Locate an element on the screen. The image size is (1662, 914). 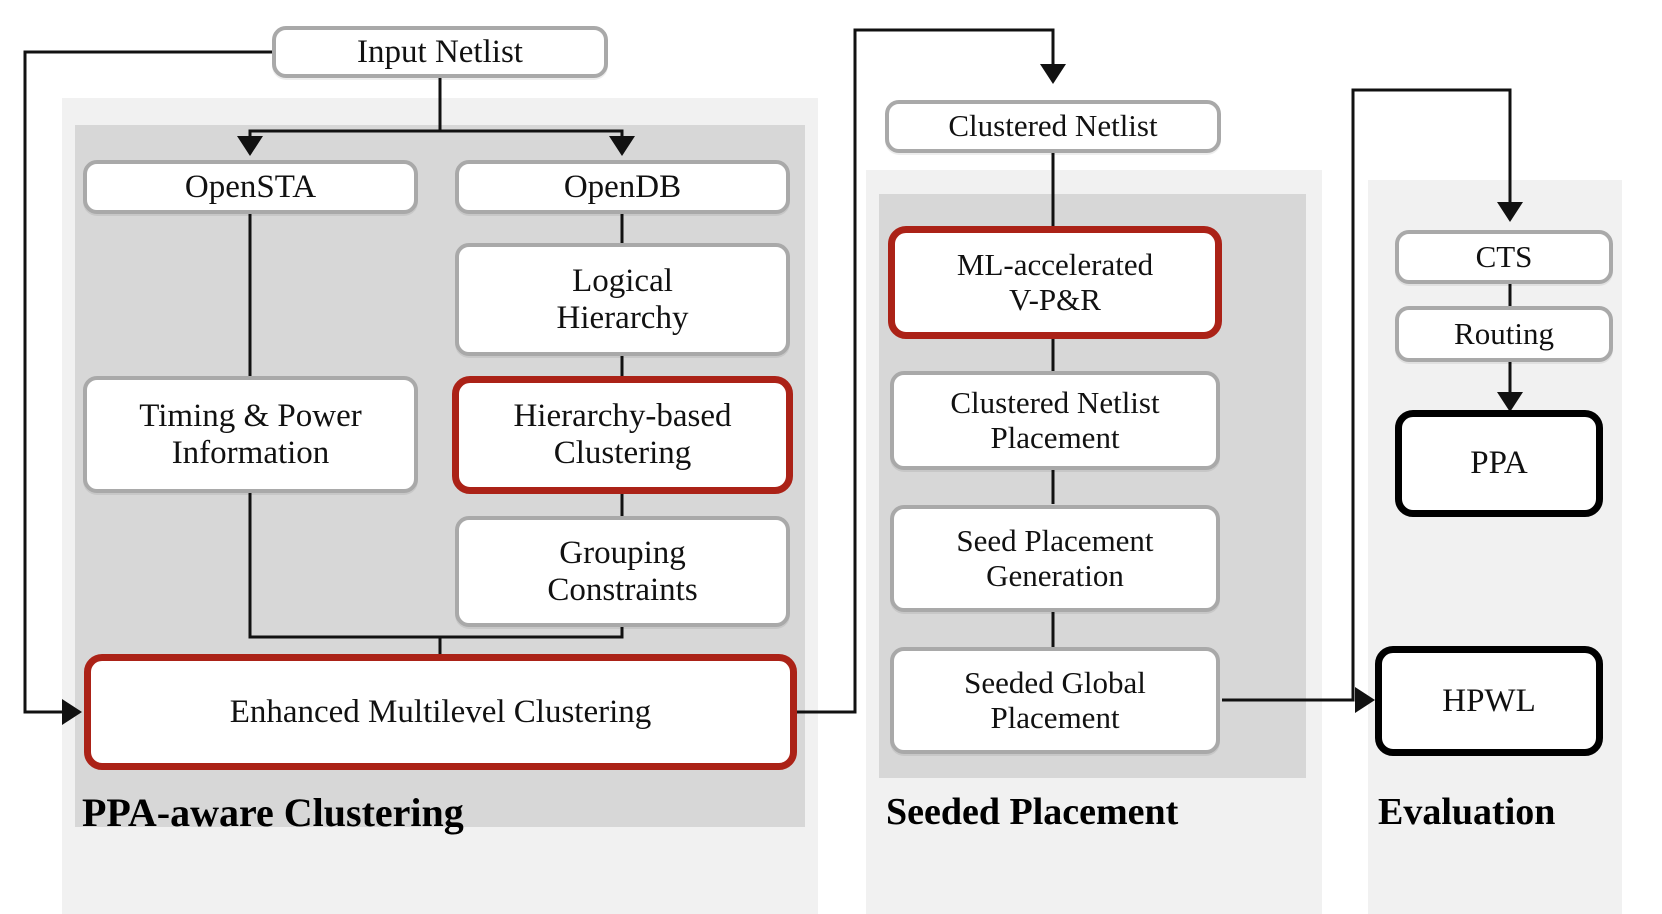
caption-seeded-placement: Seeded Placement is located at coordinates (1032, 812).